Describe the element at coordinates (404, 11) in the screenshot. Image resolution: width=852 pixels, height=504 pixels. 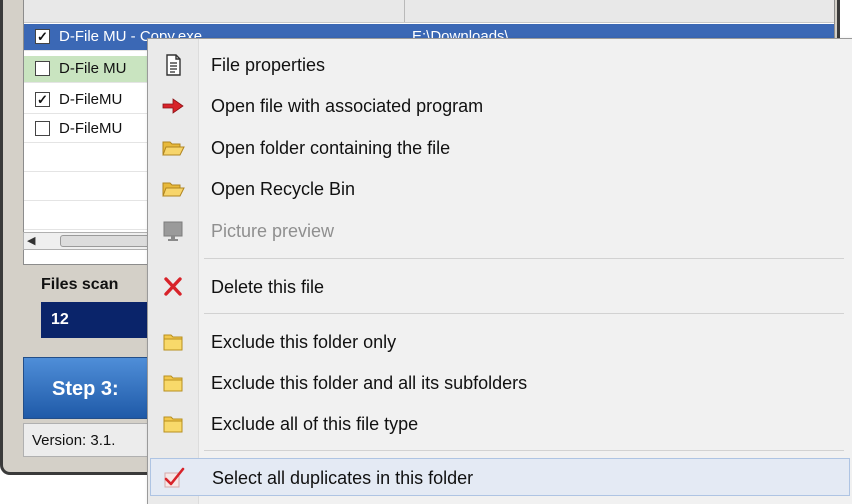
I see `column-divider` at that location.